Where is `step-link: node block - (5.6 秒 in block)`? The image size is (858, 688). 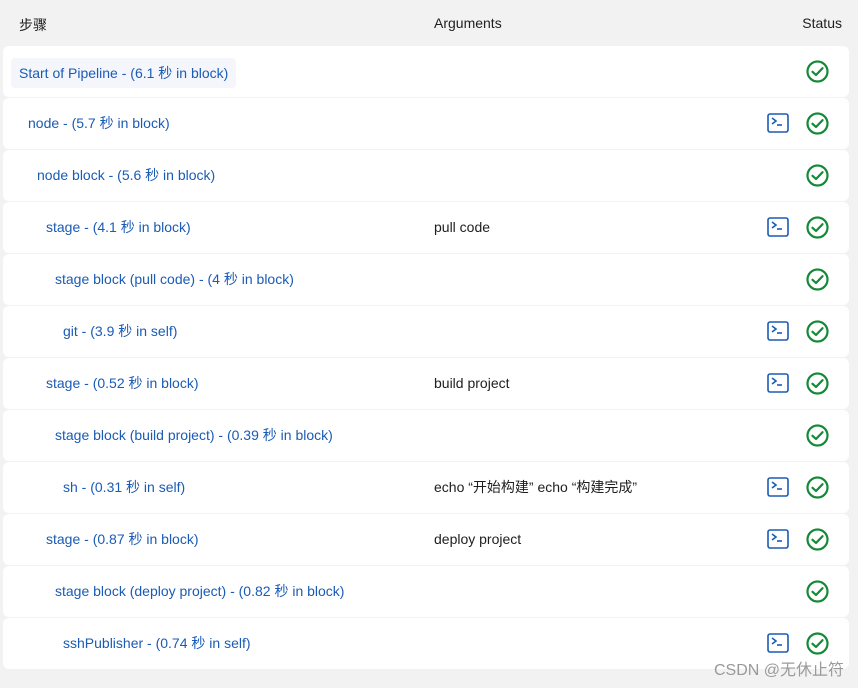 step-link: node block - (5.6 秒 in block) is located at coordinates (126, 175).